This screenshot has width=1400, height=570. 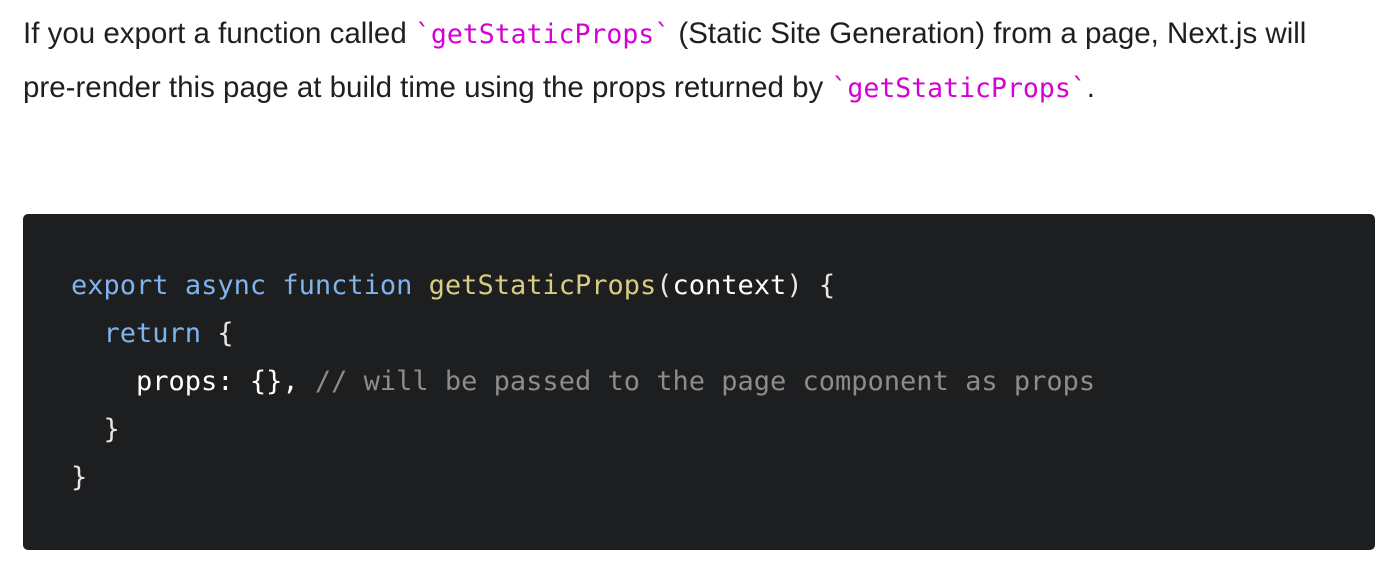 What do you see at coordinates (959, 88) in the screenshot?
I see `inline-code-getstaticprops-2: `getStaticProps`` at bounding box center [959, 88].